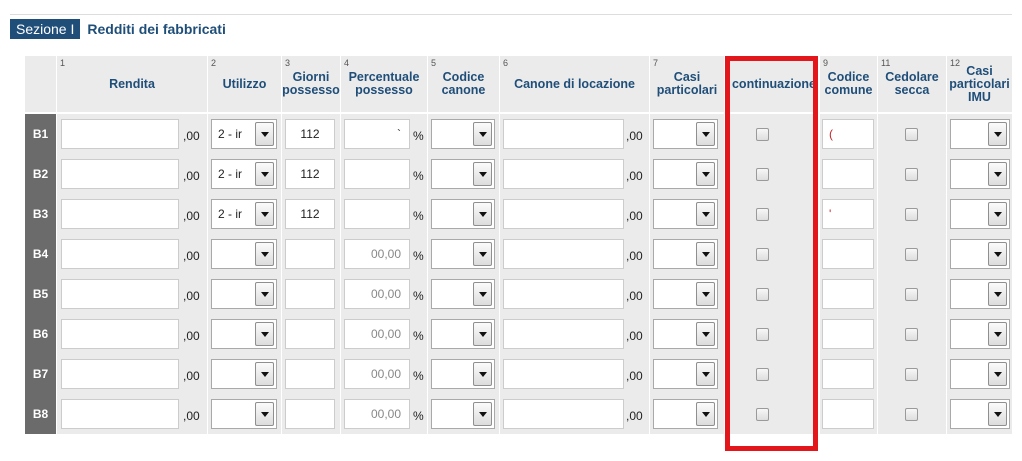  Describe the element at coordinates (848, 214) in the screenshot. I see `codice-comune-input: '` at that location.